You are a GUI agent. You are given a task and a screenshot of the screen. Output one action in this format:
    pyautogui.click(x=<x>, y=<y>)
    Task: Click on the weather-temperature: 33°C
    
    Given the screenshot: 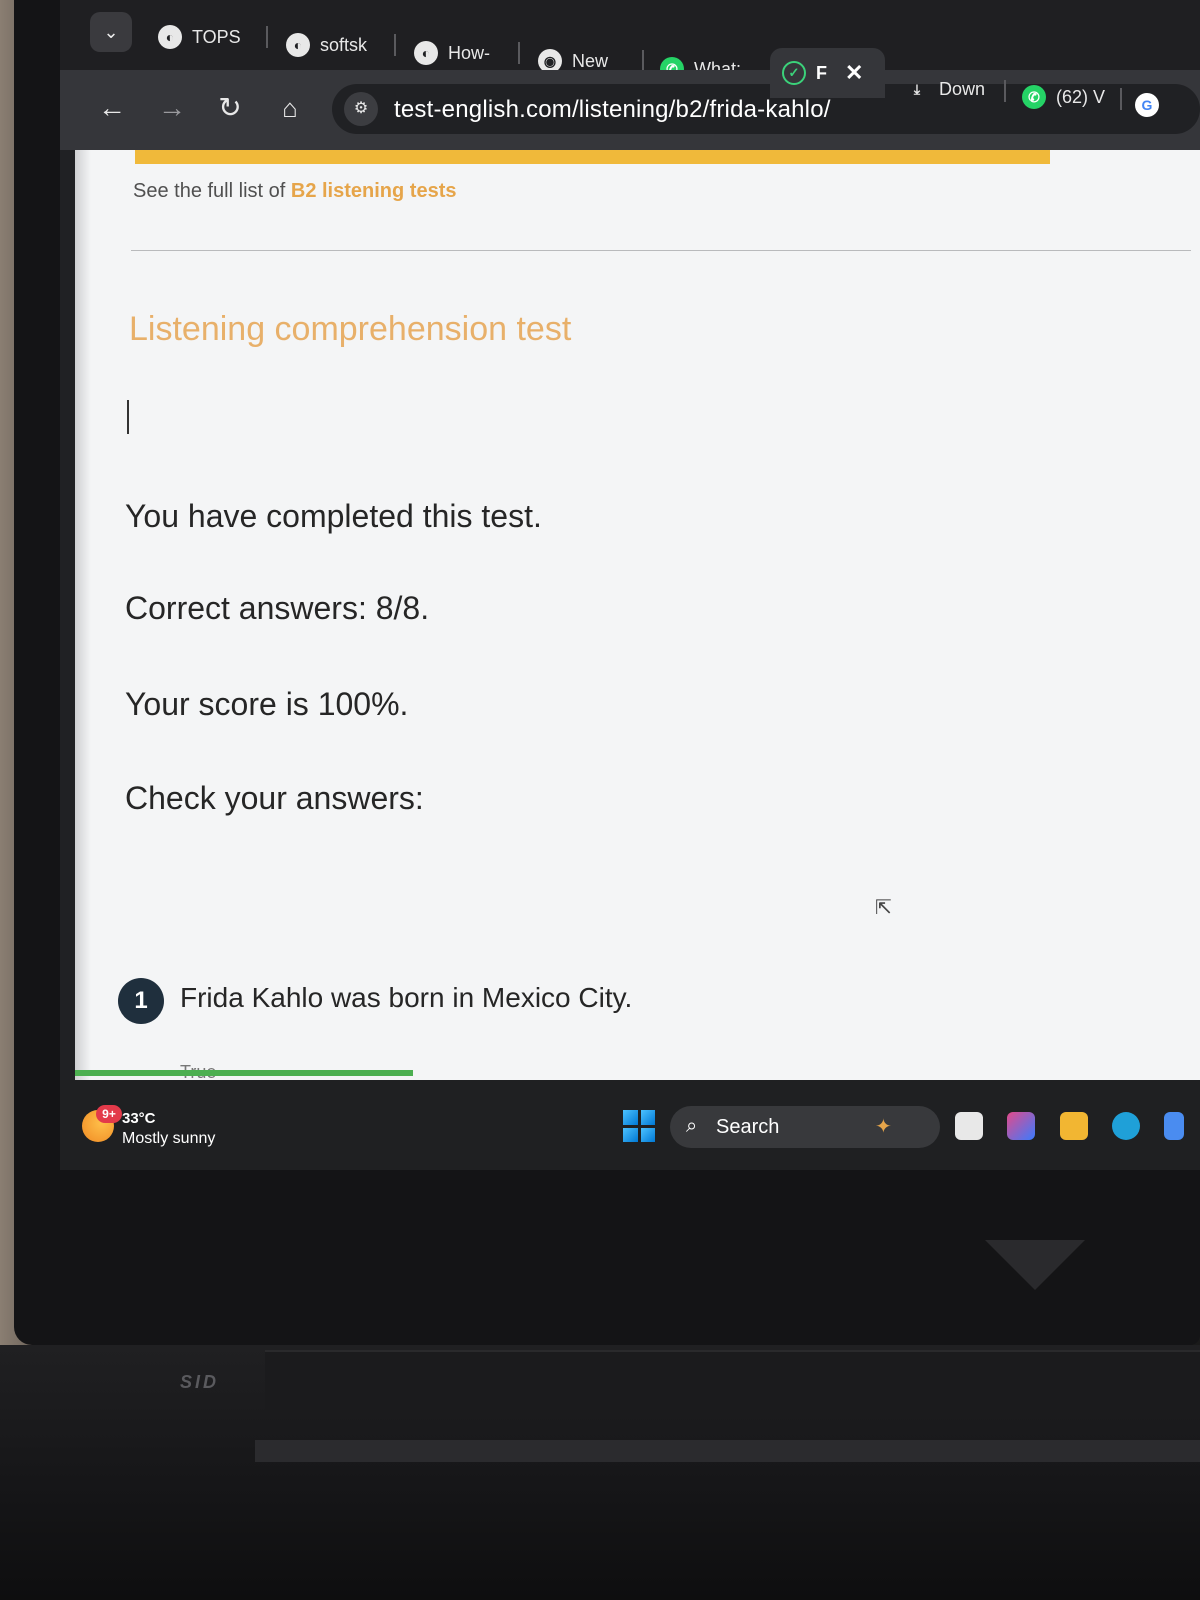 What is the action you would take?
    pyautogui.click(x=139, y=1118)
    